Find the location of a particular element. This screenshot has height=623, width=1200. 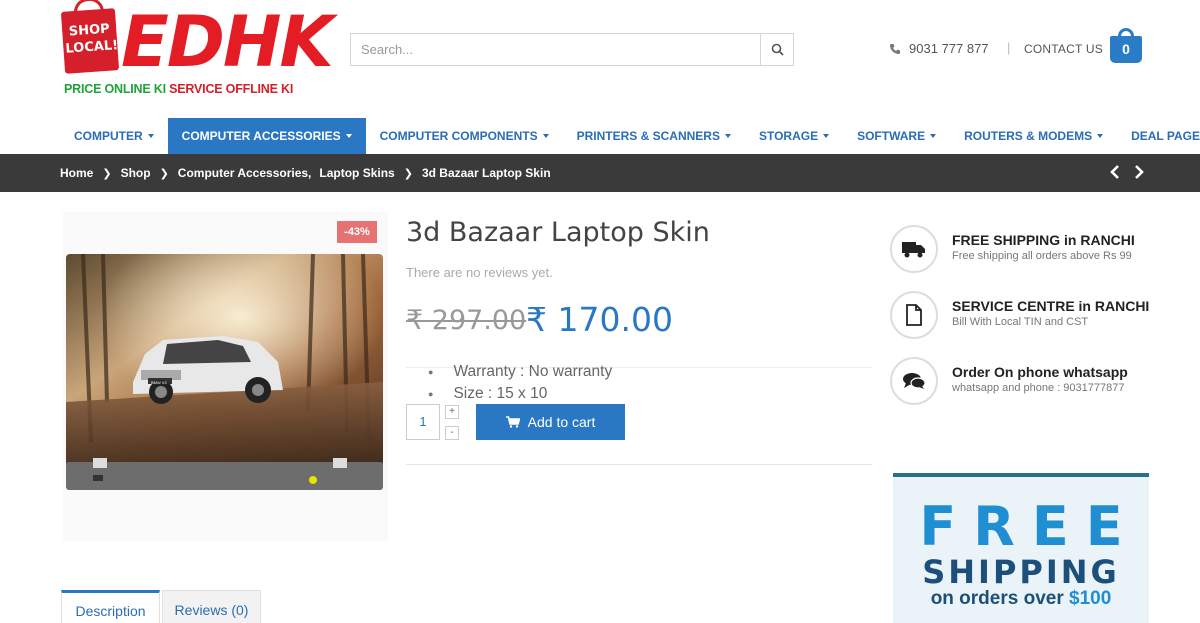

nav-item-computer-accessories: COMPUTER ACCESSORIES is located at coordinates (266, 136).